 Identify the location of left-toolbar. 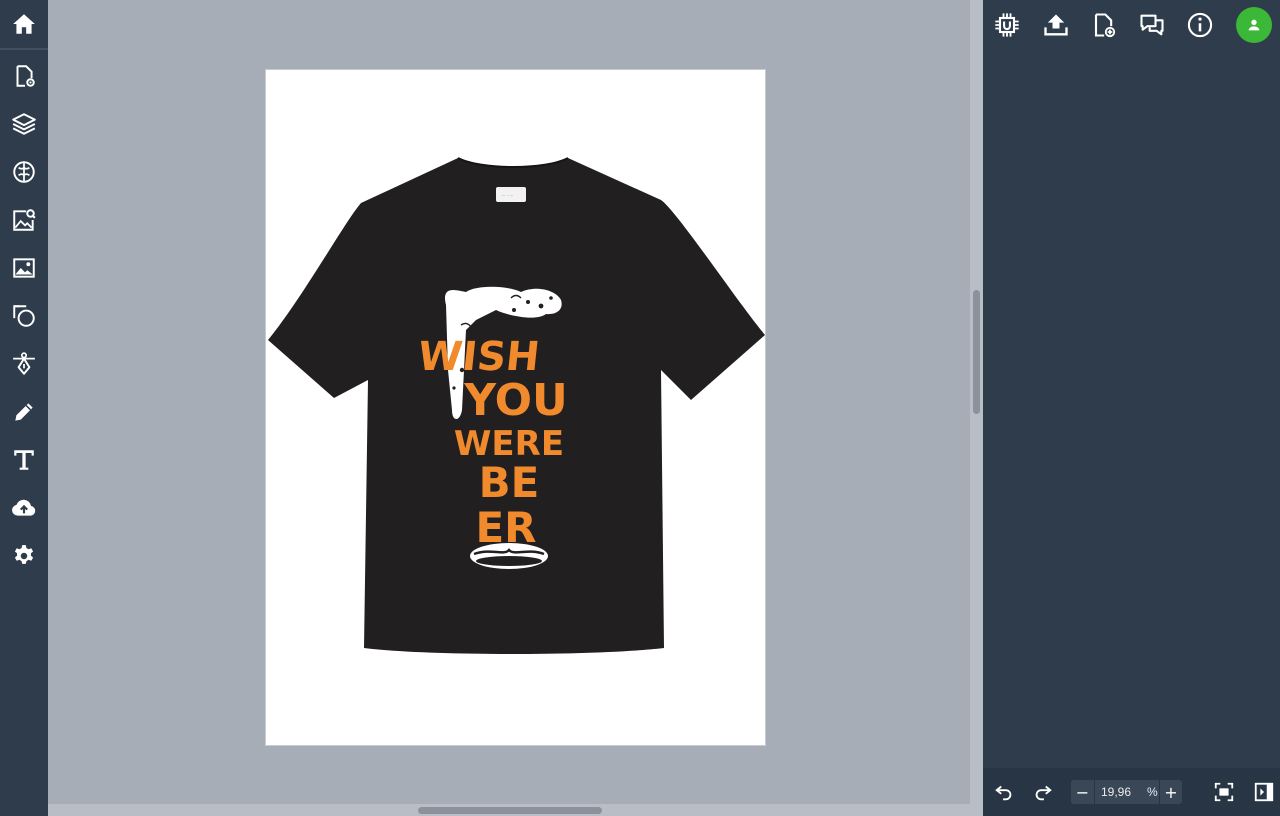
(24, 408).